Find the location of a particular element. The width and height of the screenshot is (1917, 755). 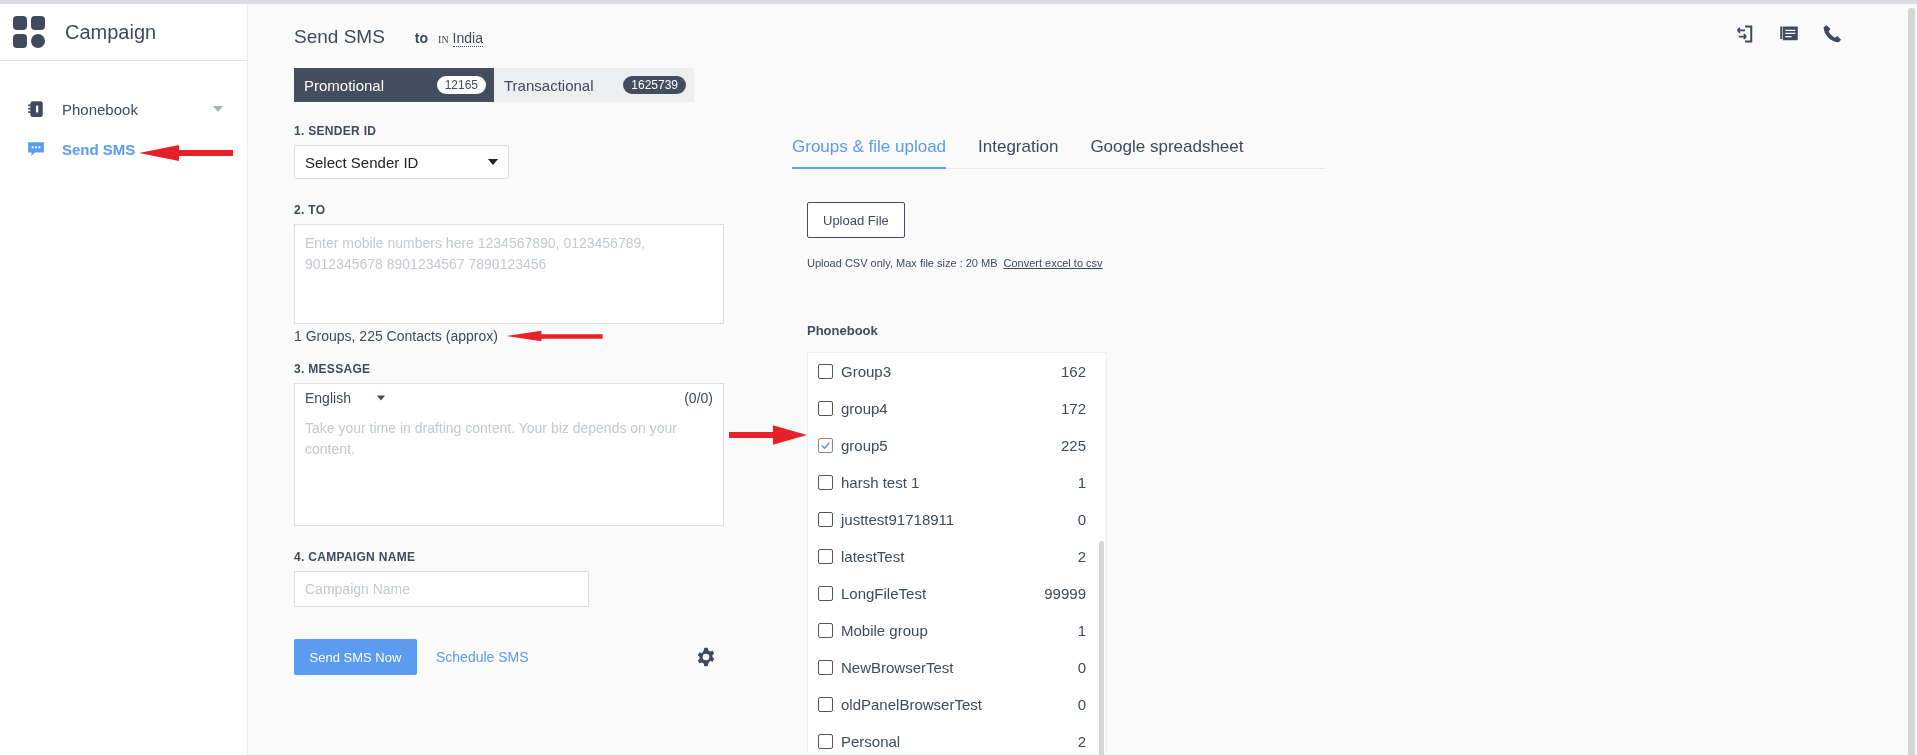

count-badge: 1625739 is located at coordinates (654, 85).